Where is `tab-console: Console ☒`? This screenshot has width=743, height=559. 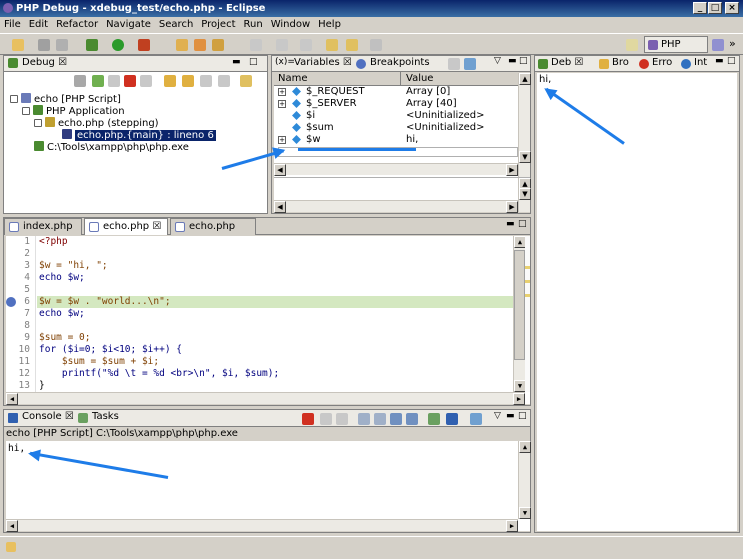
tab-console: Console ☒ is located at coordinates (48, 416).